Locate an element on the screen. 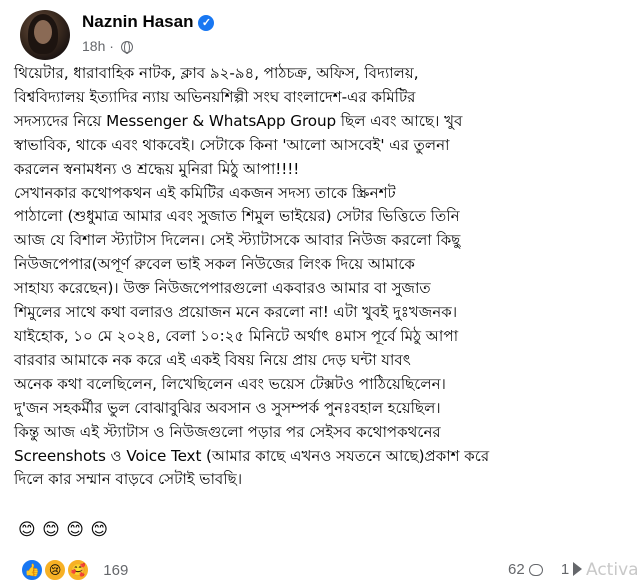 This screenshot has height=583, width=640. post-time: 18h is located at coordinates (93, 46).